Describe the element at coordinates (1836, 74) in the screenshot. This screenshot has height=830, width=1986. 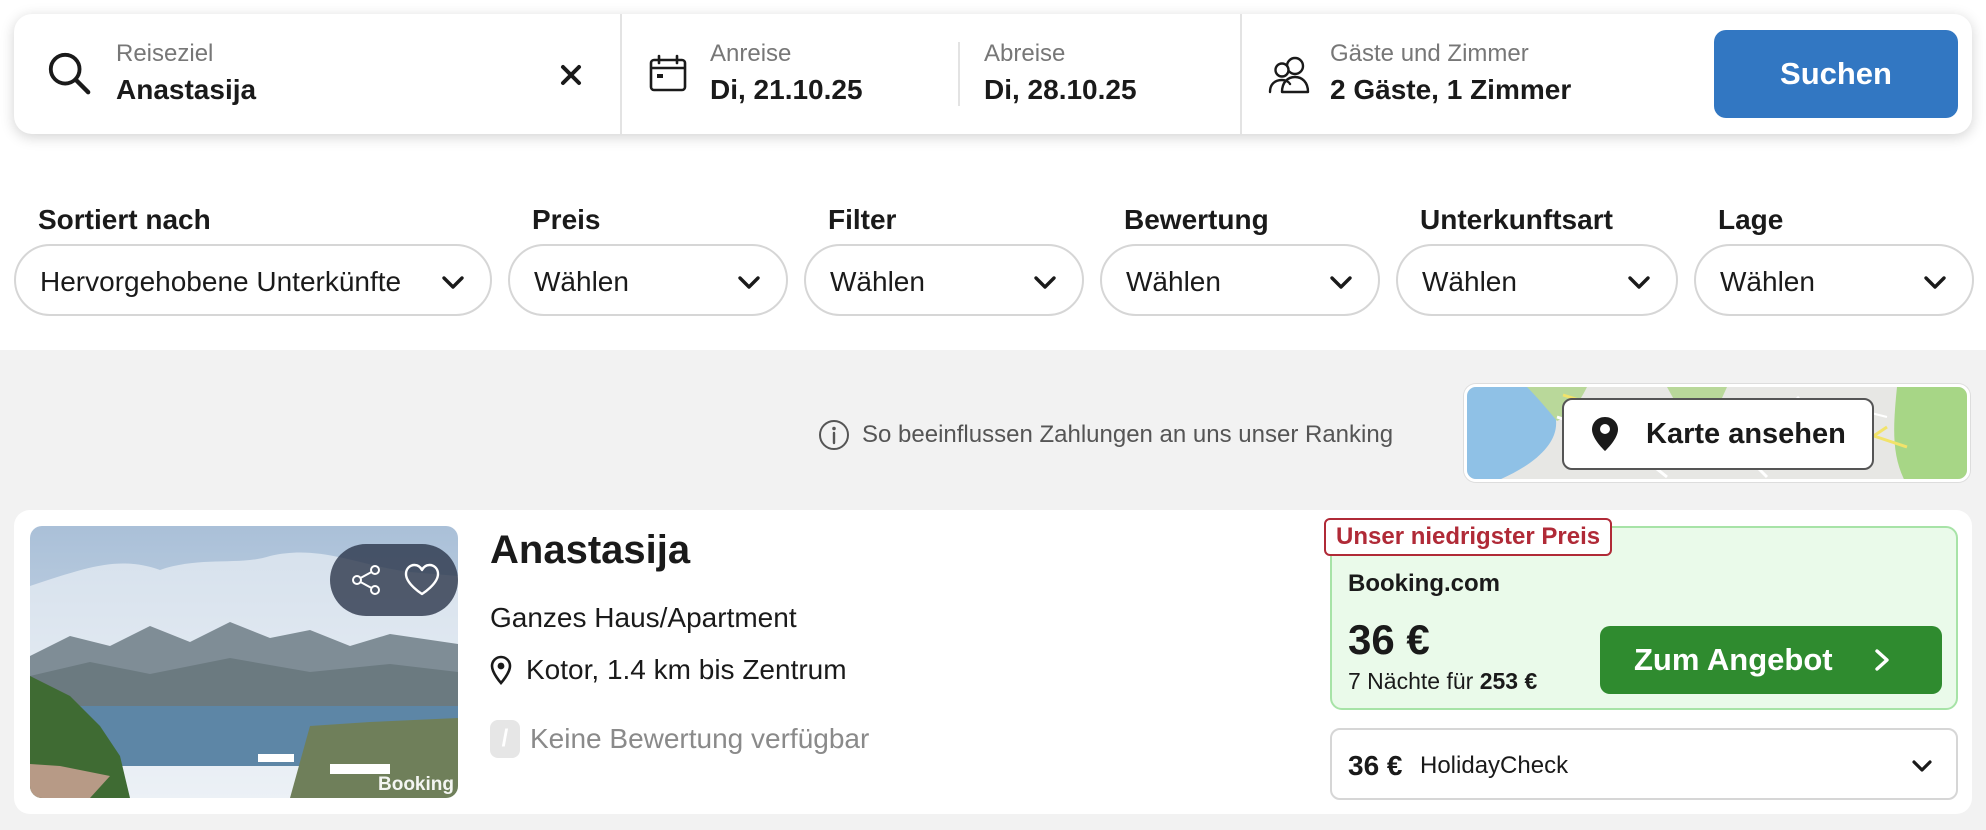
I see `search-button: Suchen` at that location.